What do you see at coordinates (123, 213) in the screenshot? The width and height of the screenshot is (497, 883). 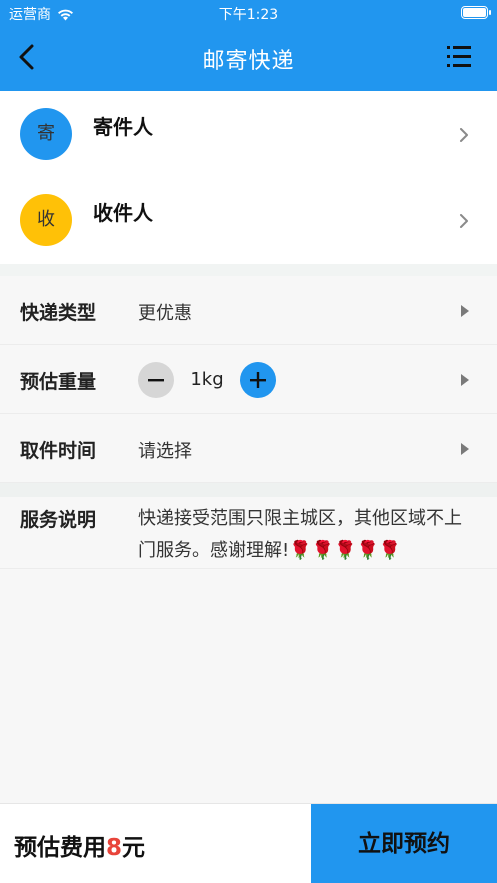 I see `receiver-label: 收件人` at bounding box center [123, 213].